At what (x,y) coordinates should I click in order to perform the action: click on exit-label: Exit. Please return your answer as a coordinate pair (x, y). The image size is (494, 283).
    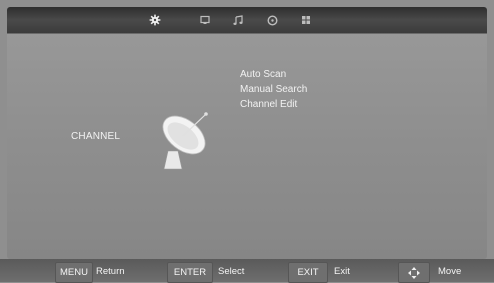
    Looking at the image, I should click on (342, 271).